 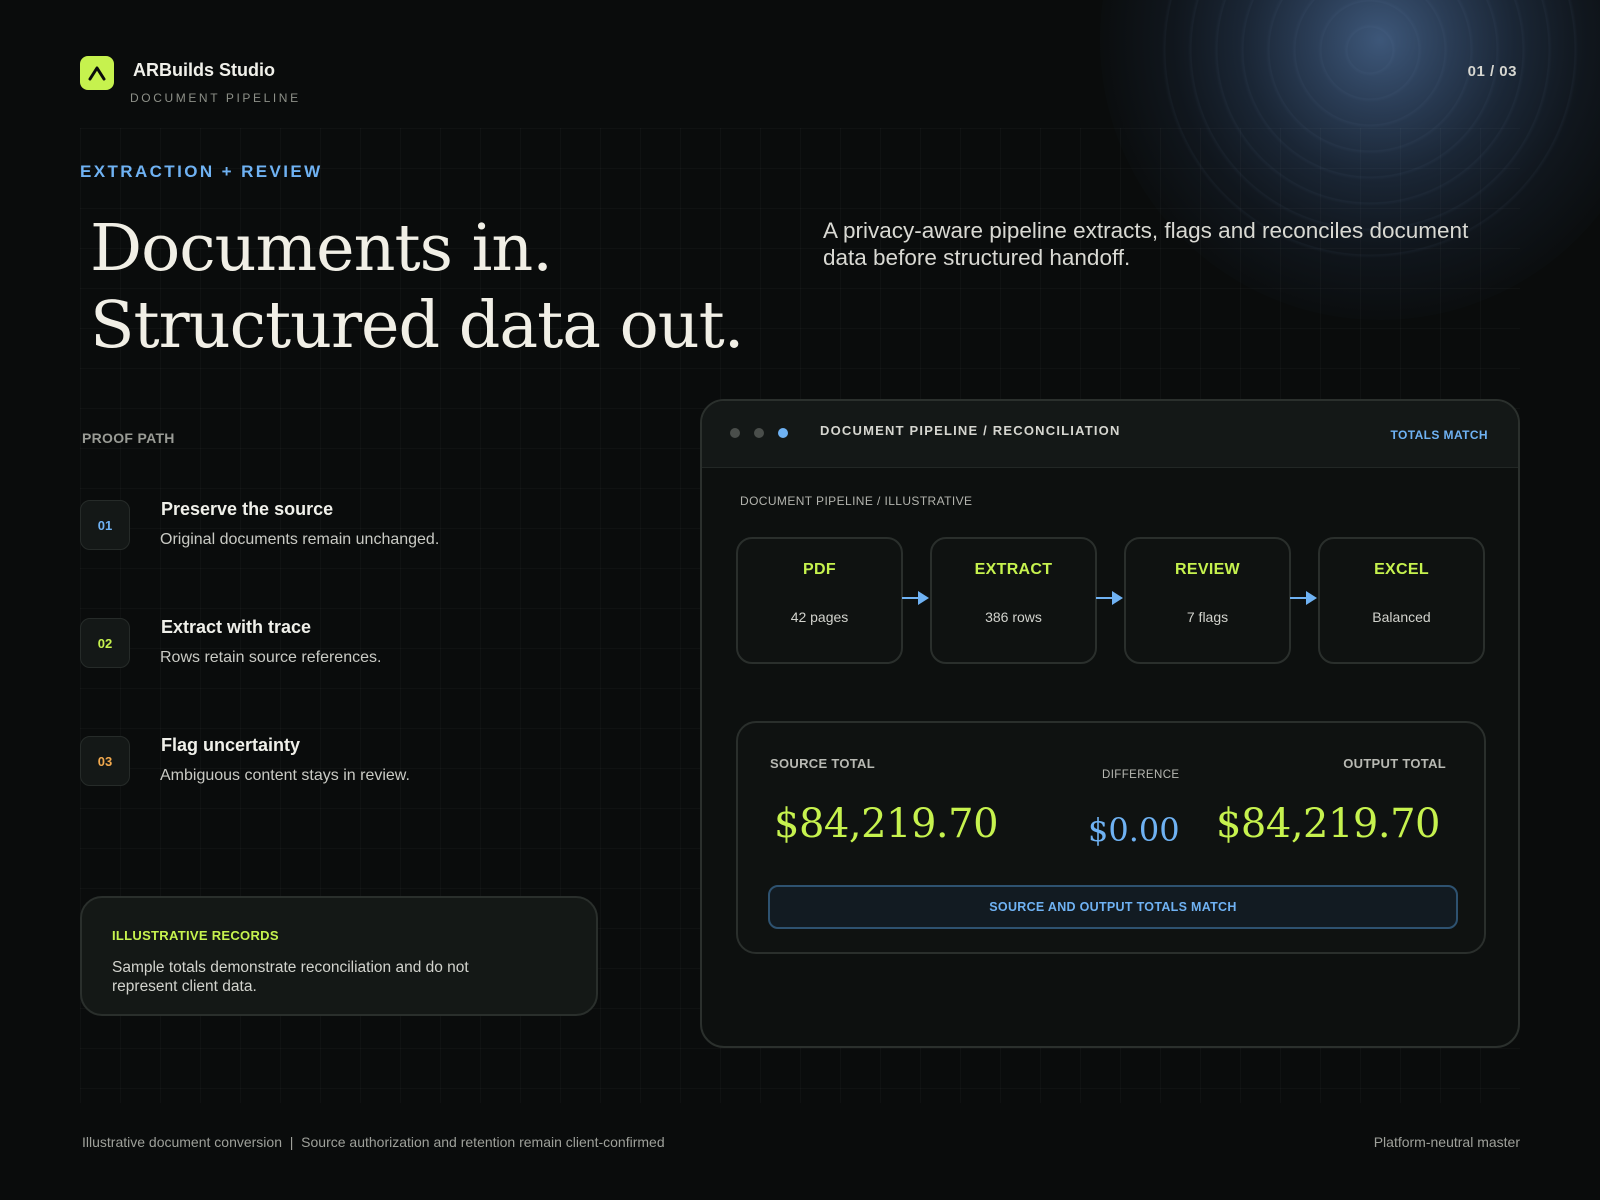 What do you see at coordinates (1013, 617) in the screenshot?
I see `stage-meta: 386 rows` at bounding box center [1013, 617].